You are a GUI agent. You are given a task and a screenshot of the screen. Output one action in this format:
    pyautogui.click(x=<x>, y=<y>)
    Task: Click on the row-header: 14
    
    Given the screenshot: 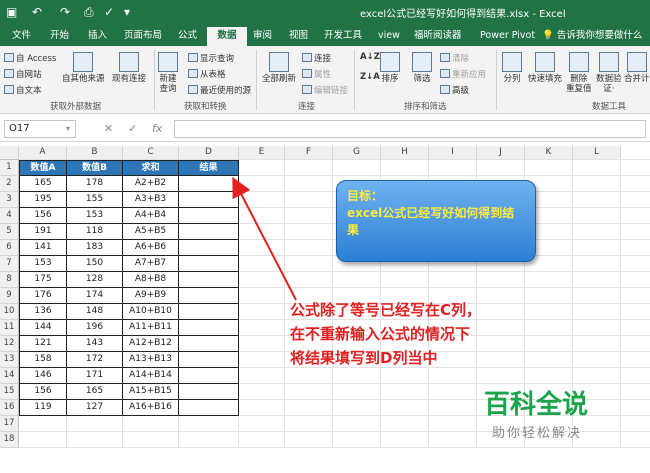 What is the action you would take?
    pyautogui.click(x=9, y=376)
    